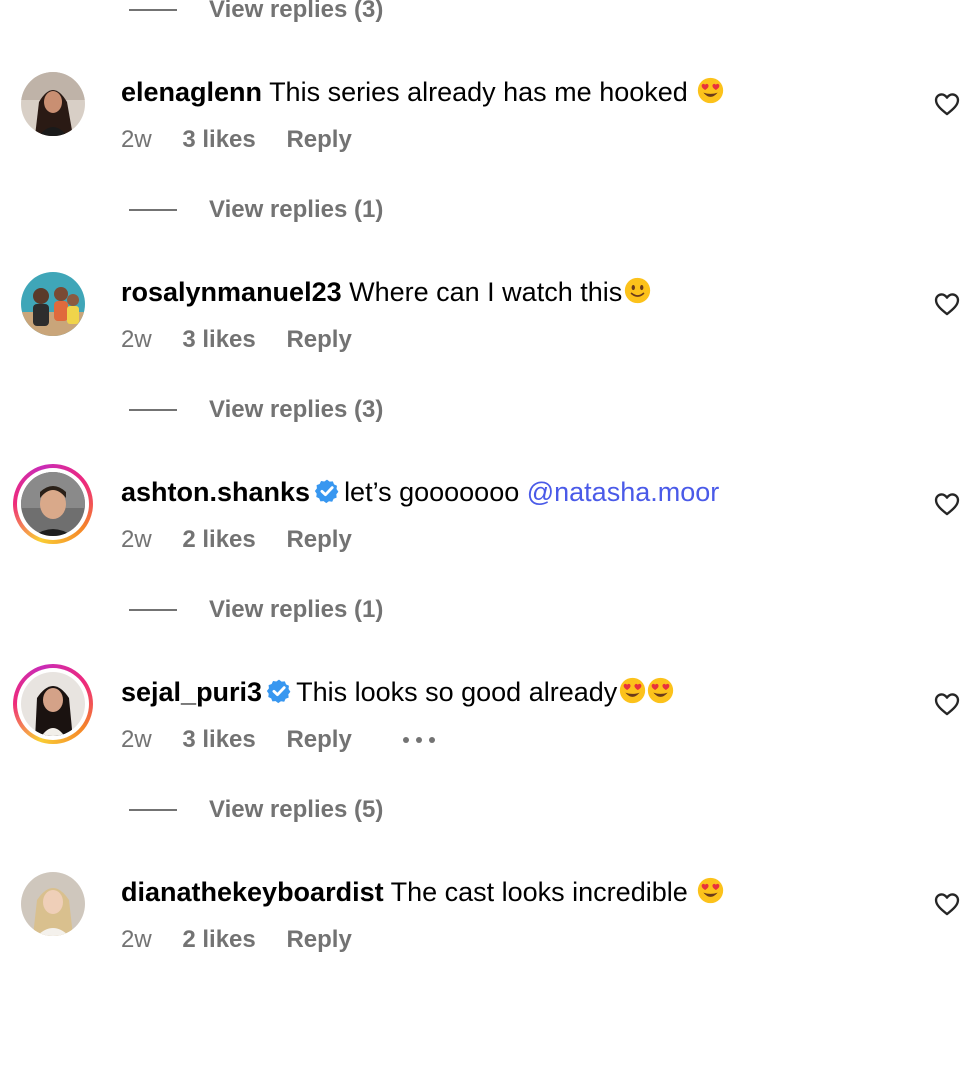 The width and height of the screenshot is (978, 1070). Describe the element at coordinates (486, 292) in the screenshot. I see `comment-body: Where can I watch this` at that location.